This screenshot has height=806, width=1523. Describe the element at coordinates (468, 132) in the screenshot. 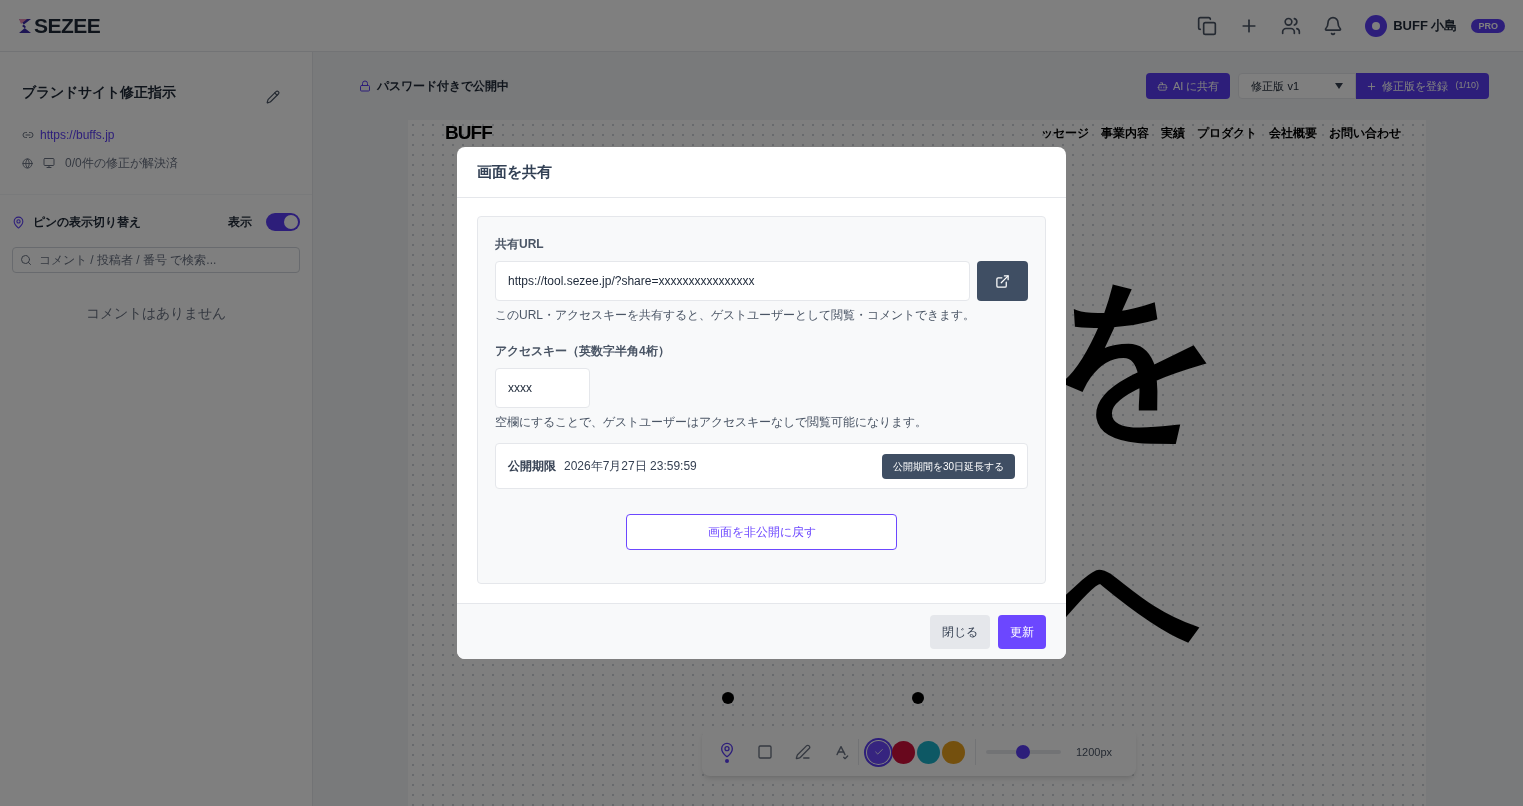

I see `site-logo: BUFF` at that location.